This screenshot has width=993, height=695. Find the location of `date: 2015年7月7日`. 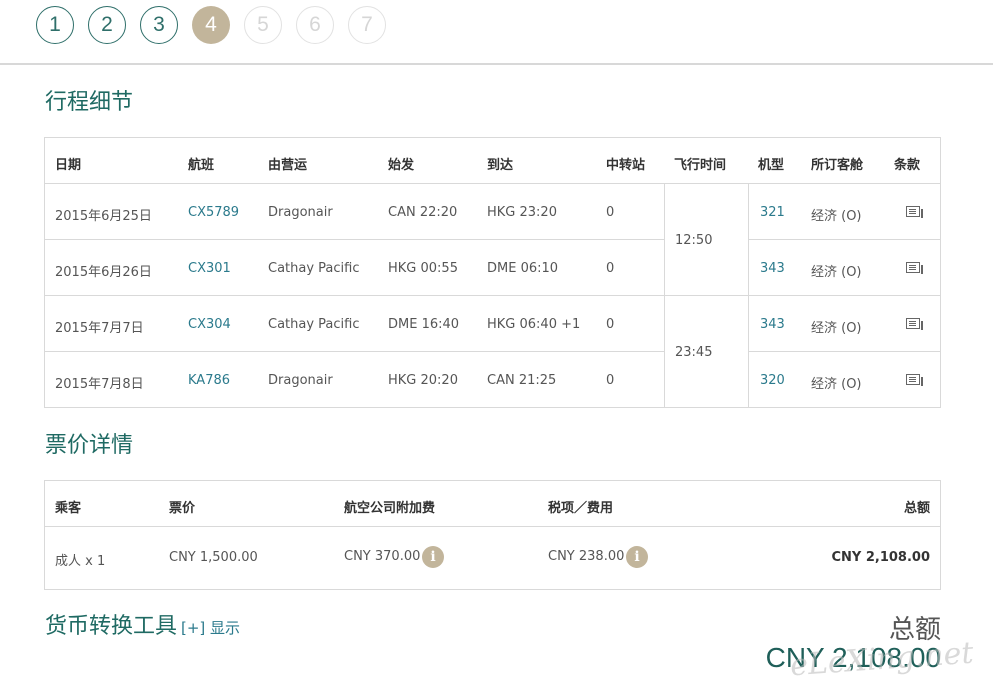

date: 2015年7月7日 is located at coordinates (99, 328).